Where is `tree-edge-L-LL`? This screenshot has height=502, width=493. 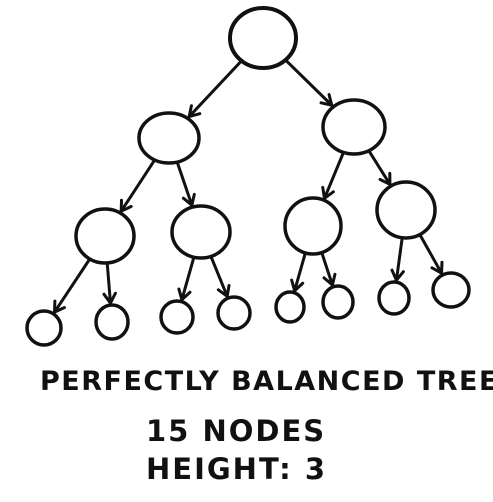
tree-edge-L-LL is located at coordinates (138, 185).